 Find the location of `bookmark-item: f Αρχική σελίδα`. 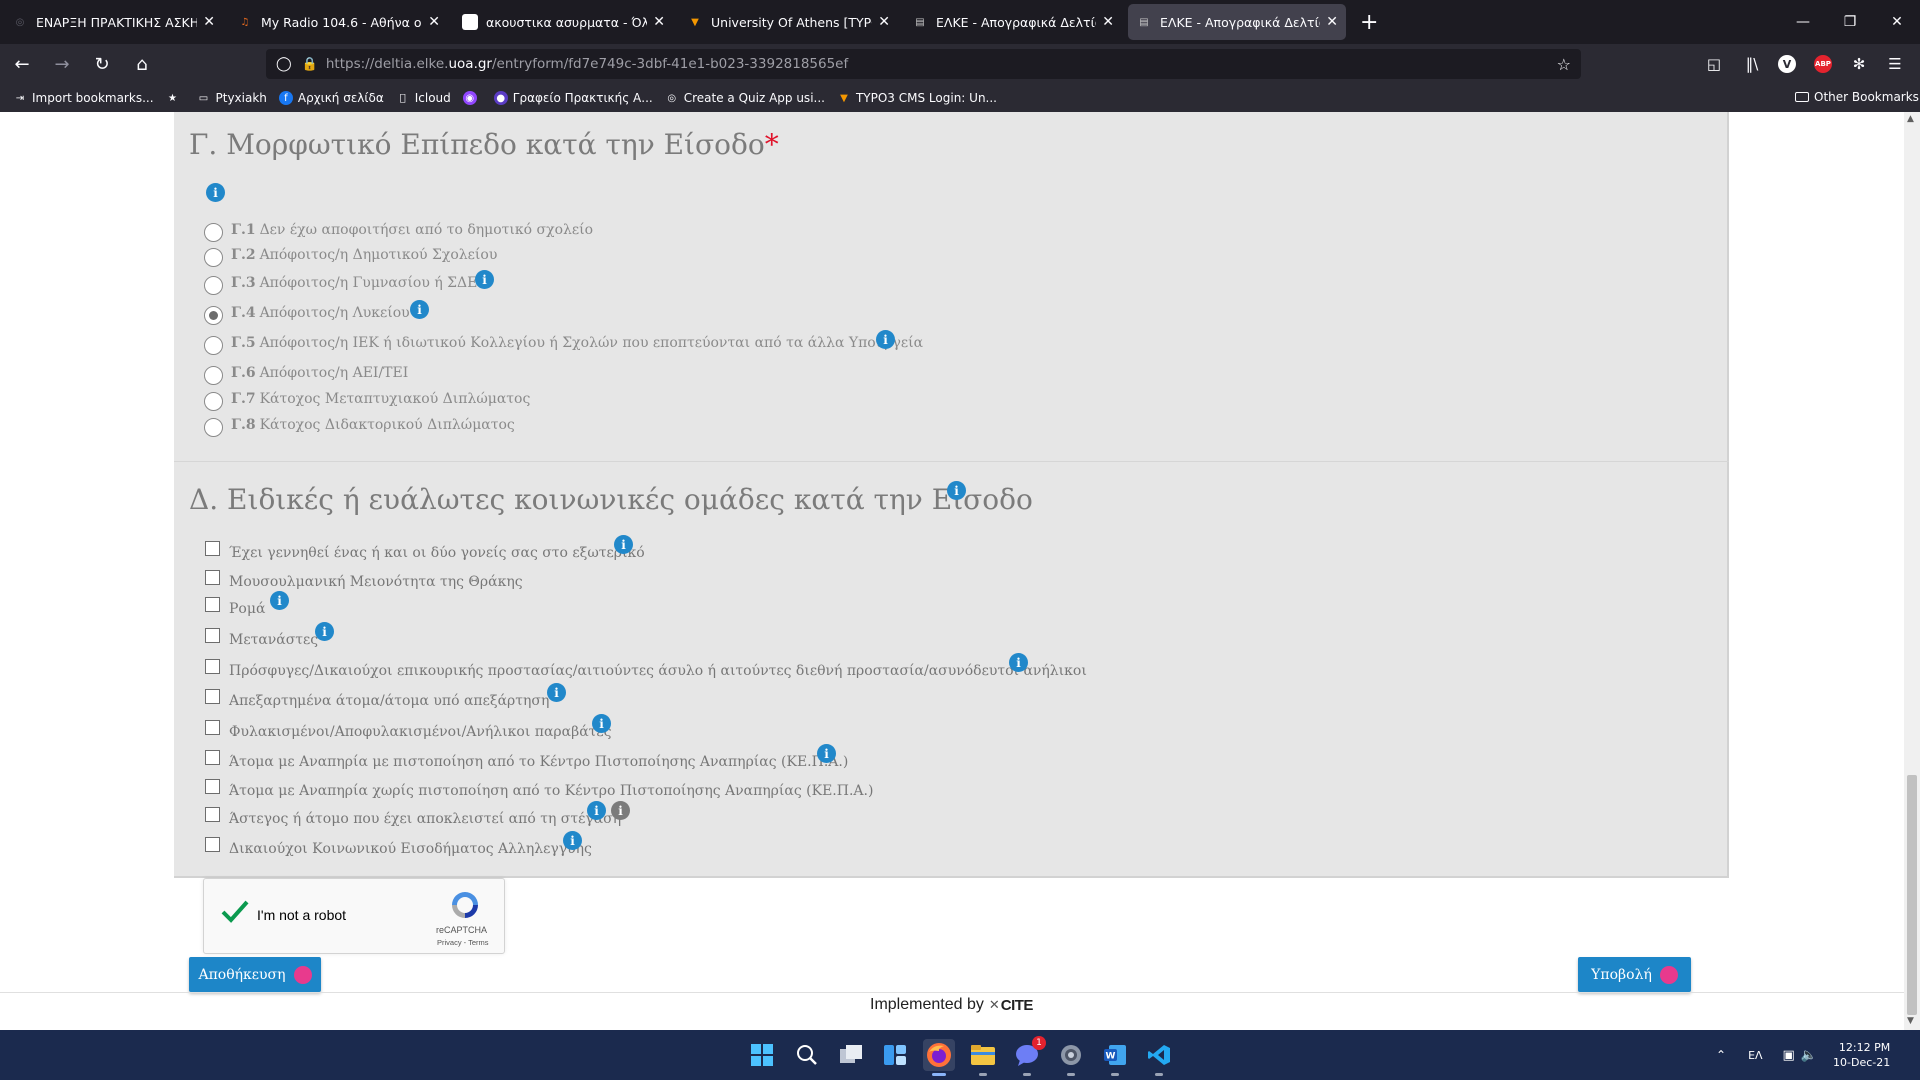

bookmark-item: f Αρχική σελίδα is located at coordinates (331, 98).